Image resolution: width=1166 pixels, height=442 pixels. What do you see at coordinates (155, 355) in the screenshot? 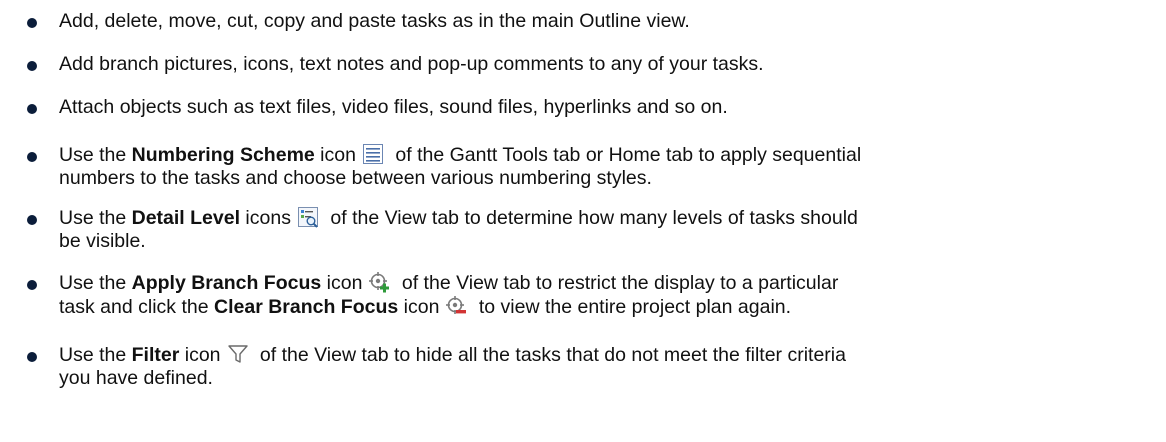
I see `filter-label: Filter` at bounding box center [155, 355].